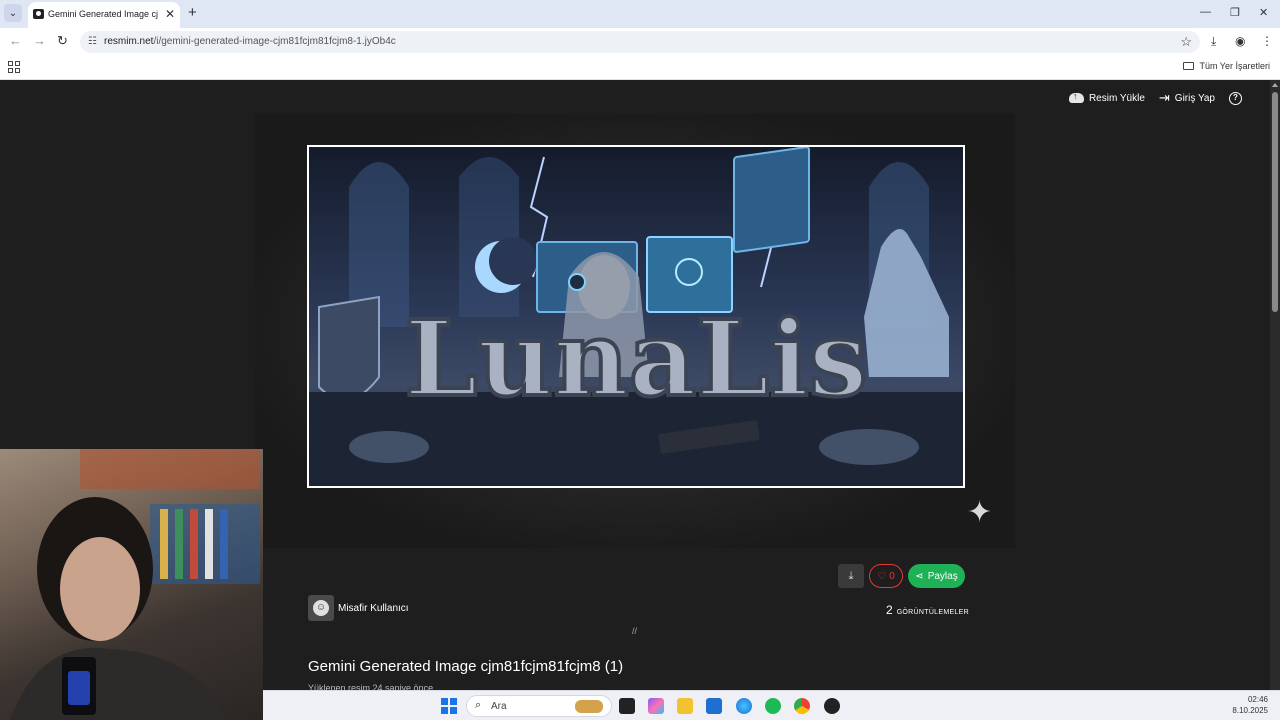 The image size is (1280, 720). I want to click on clock-date: 8.10.2025, so click(1250, 710).